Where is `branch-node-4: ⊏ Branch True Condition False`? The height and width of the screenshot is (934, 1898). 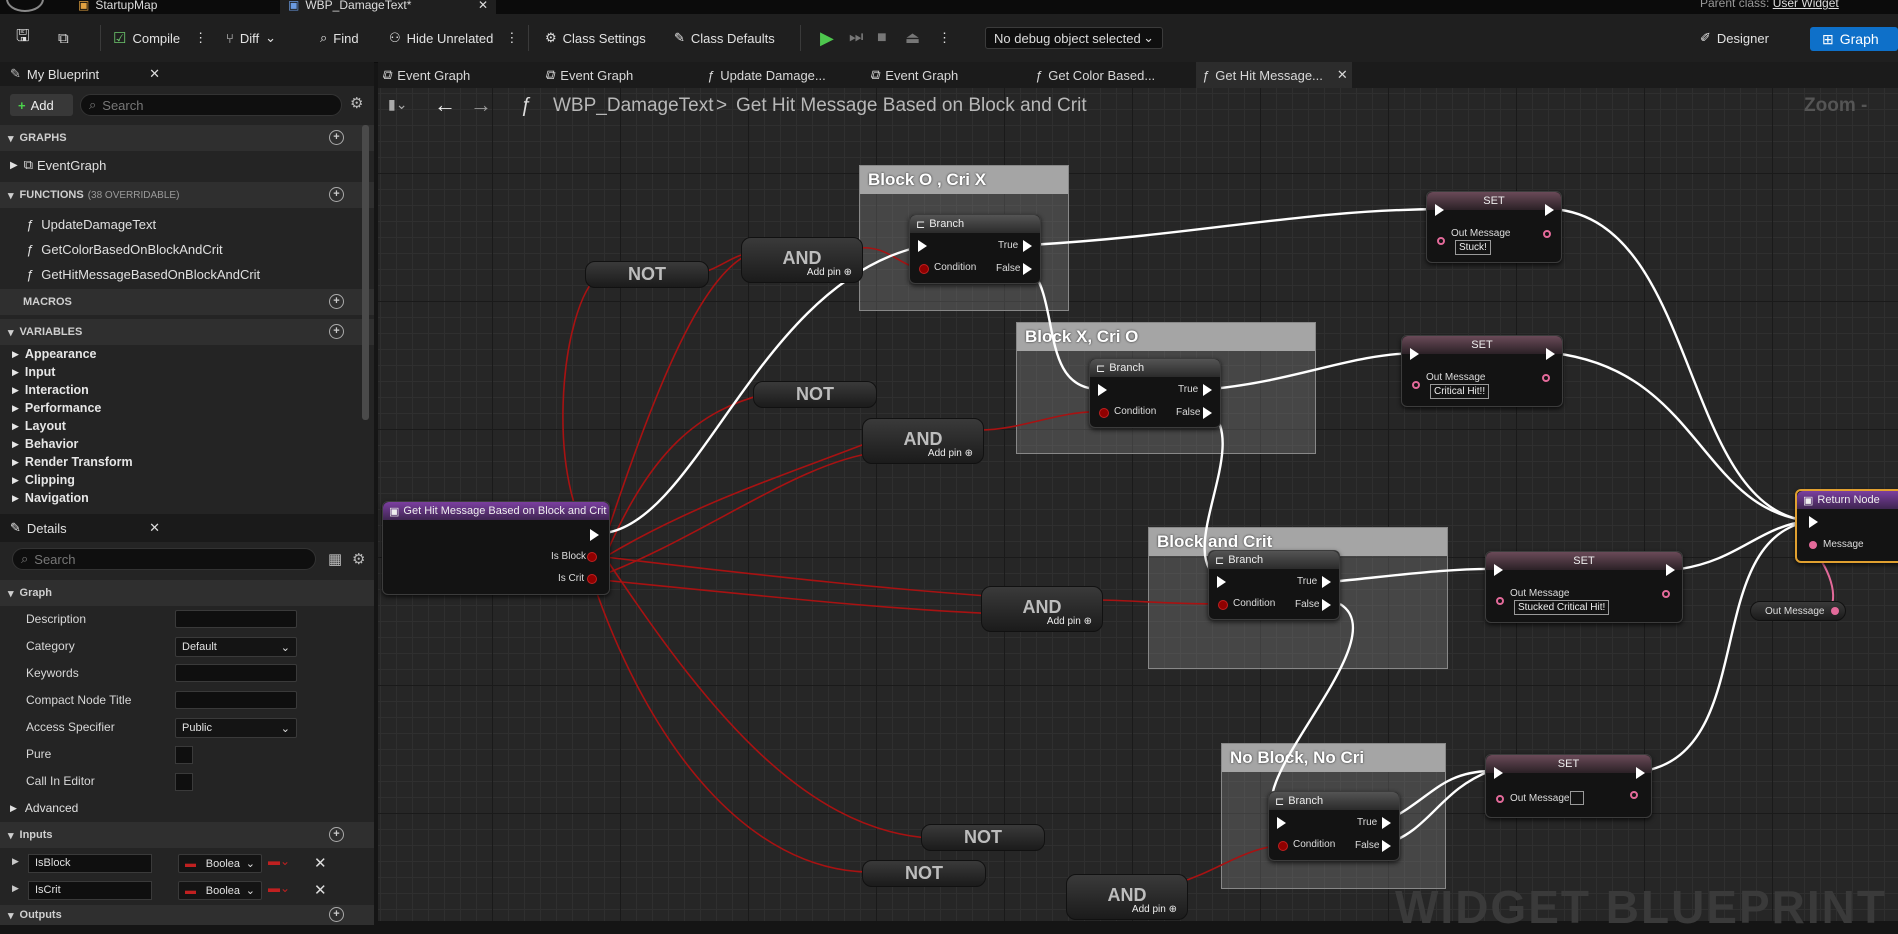
branch-node-4: ⊏ Branch True Condition False is located at coordinates (1334, 826).